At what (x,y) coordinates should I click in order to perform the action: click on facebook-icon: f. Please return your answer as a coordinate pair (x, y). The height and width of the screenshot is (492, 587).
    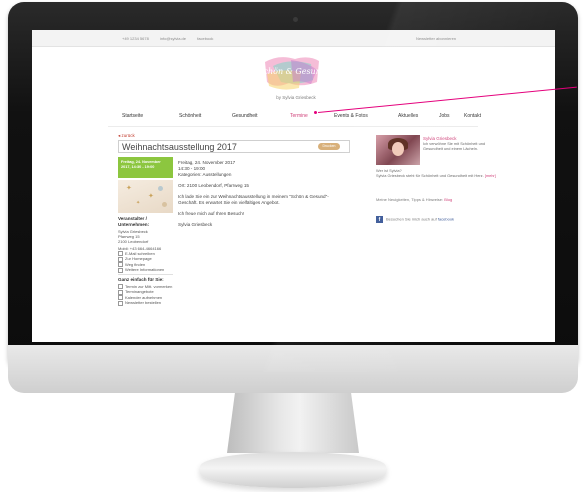
    Looking at the image, I should click on (379, 219).